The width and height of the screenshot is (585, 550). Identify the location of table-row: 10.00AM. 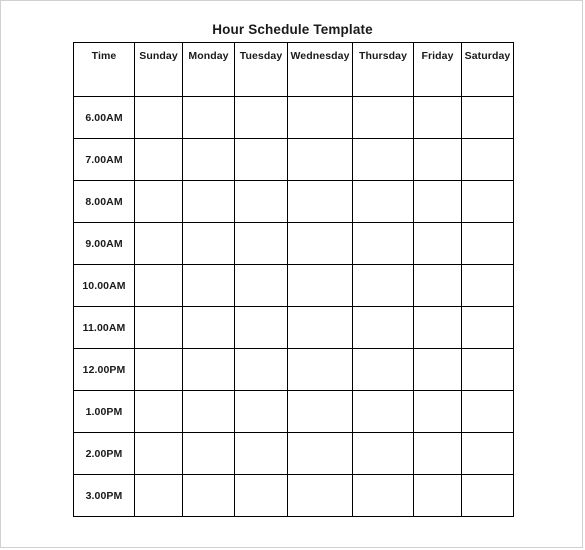
(293, 285).